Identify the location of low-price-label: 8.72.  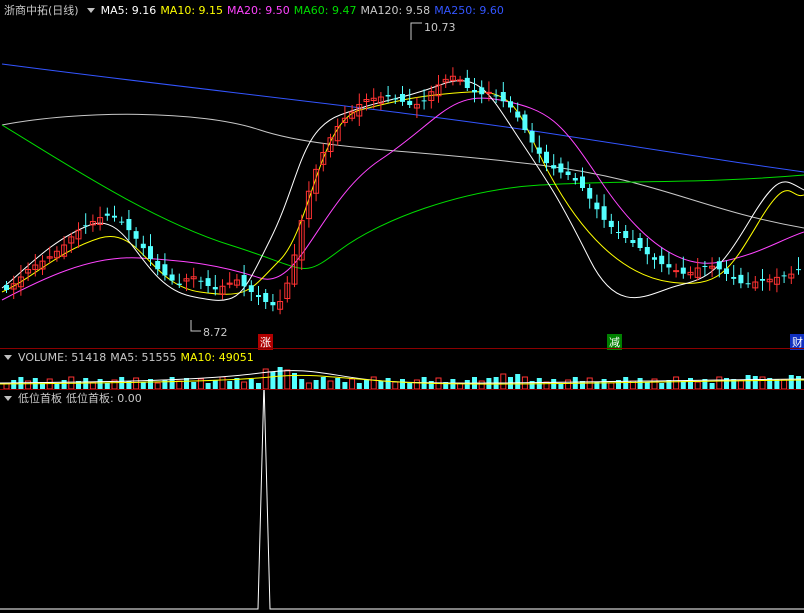
(215, 332).